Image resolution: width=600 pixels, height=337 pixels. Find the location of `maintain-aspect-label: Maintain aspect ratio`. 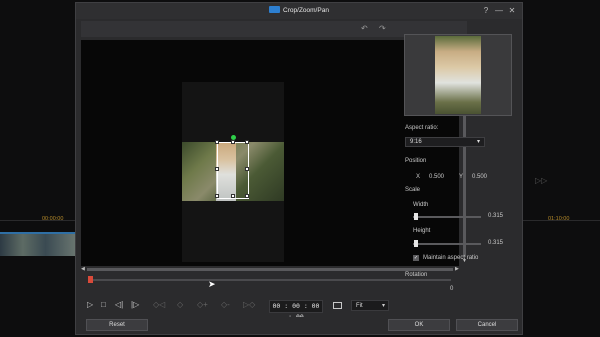

maintain-aspect-label: Maintain aspect ratio is located at coordinates (451, 258).